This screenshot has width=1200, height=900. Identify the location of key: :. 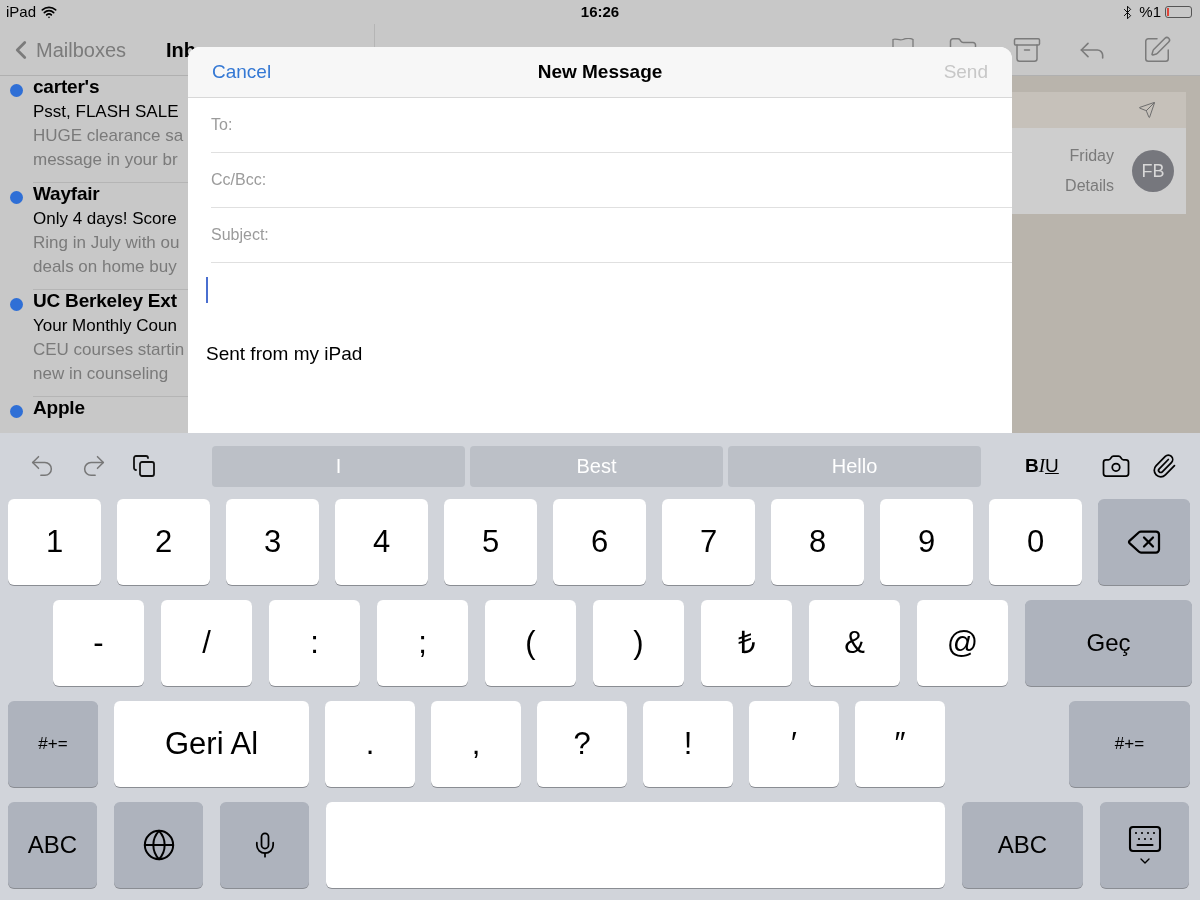
(314, 643).